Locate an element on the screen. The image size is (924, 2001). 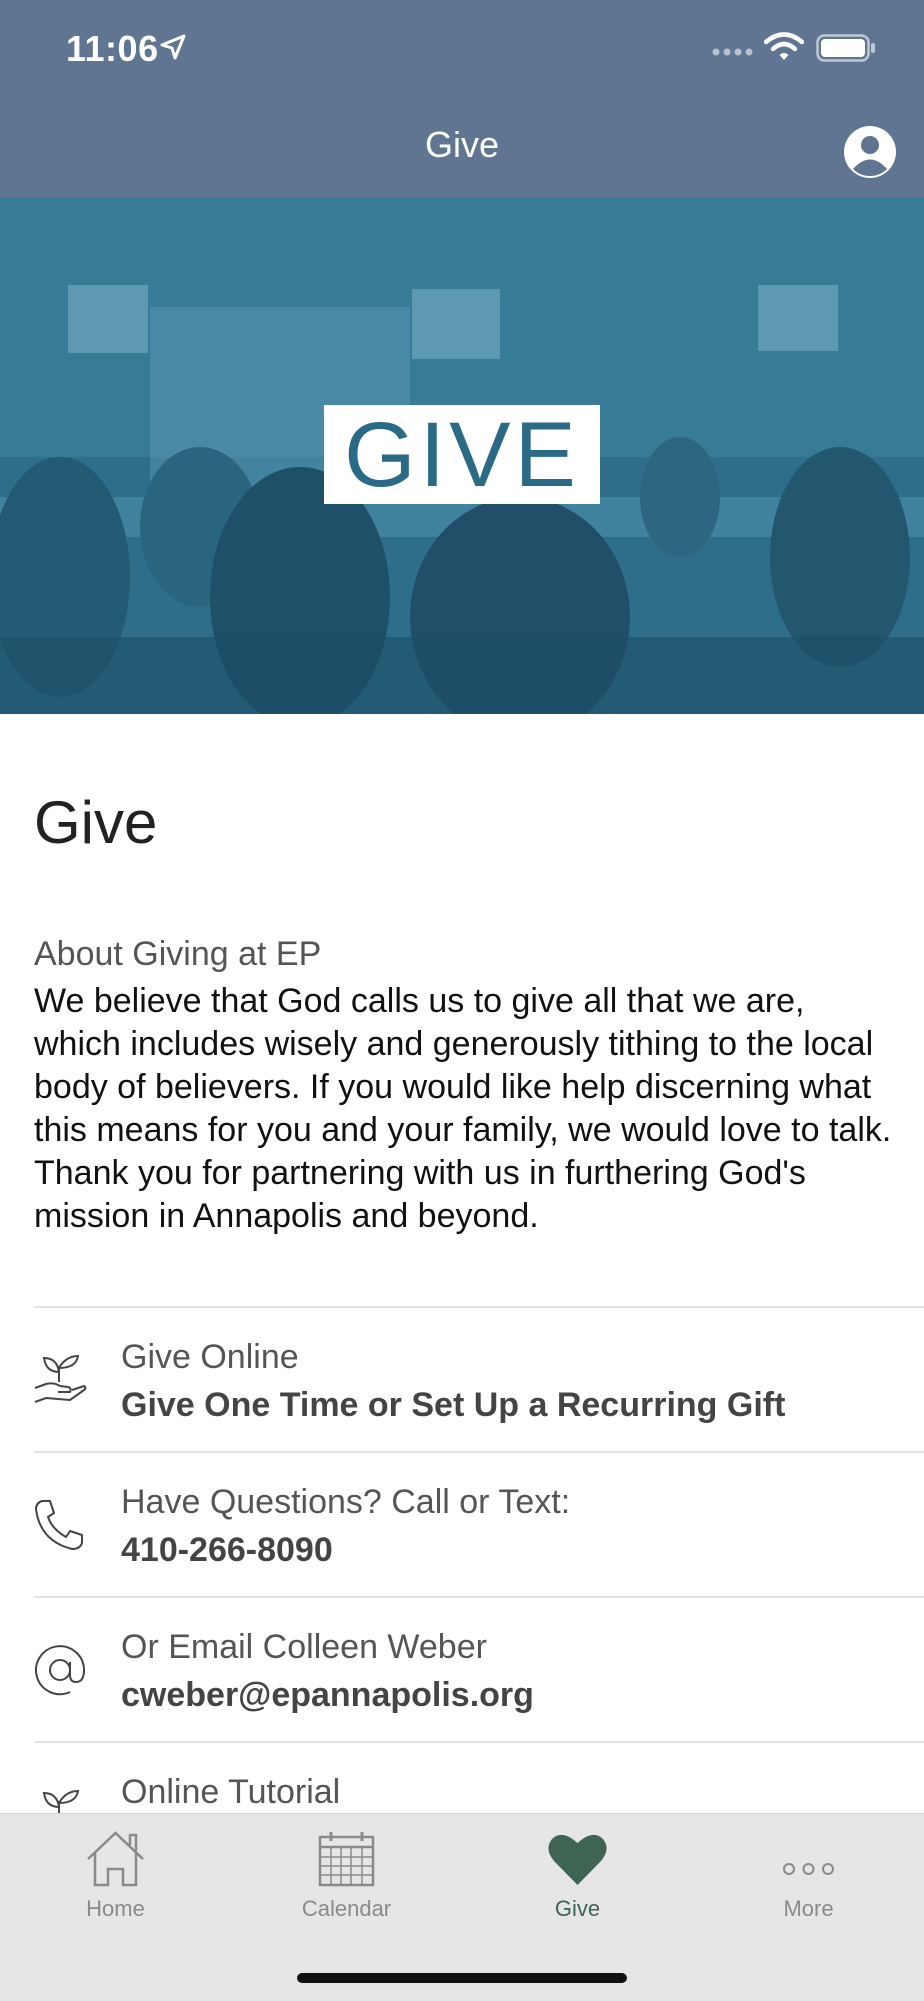
wifi-icon is located at coordinates (784, 46).